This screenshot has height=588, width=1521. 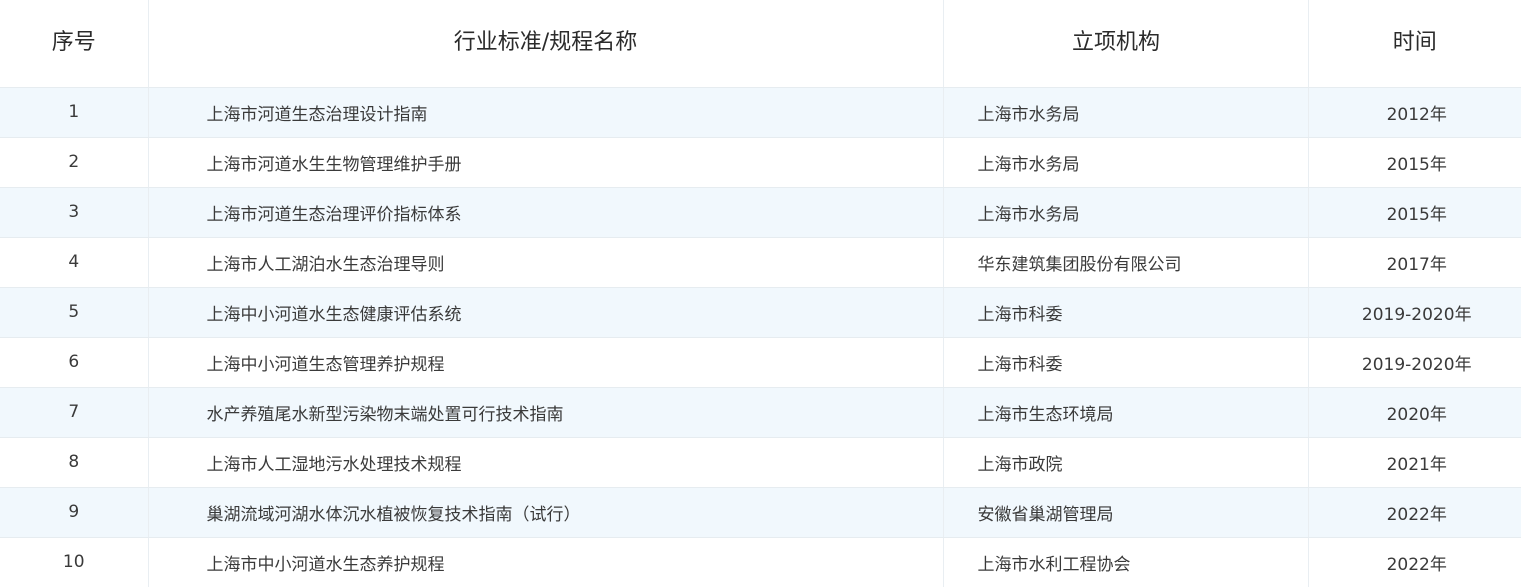 I want to click on cell-index: 1, so click(x=74, y=112).